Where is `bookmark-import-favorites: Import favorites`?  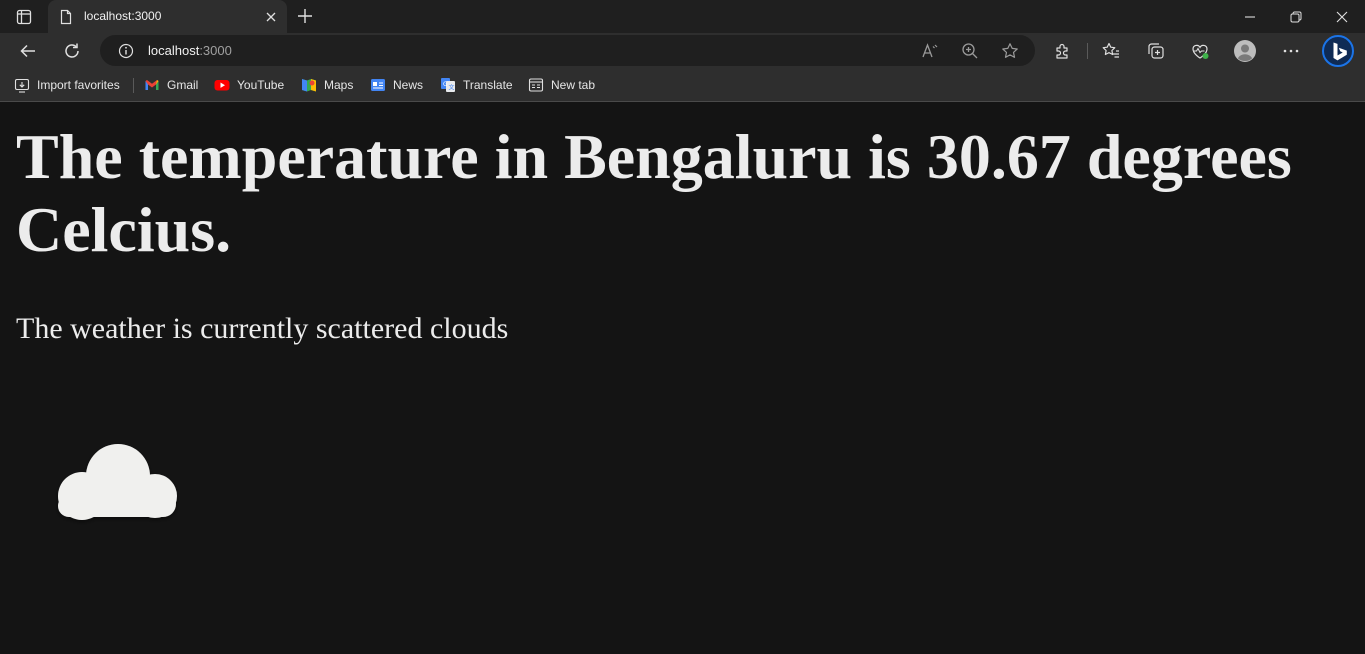
bookmark-import-favorites: Import favorites is located at coordinates (67, 85).